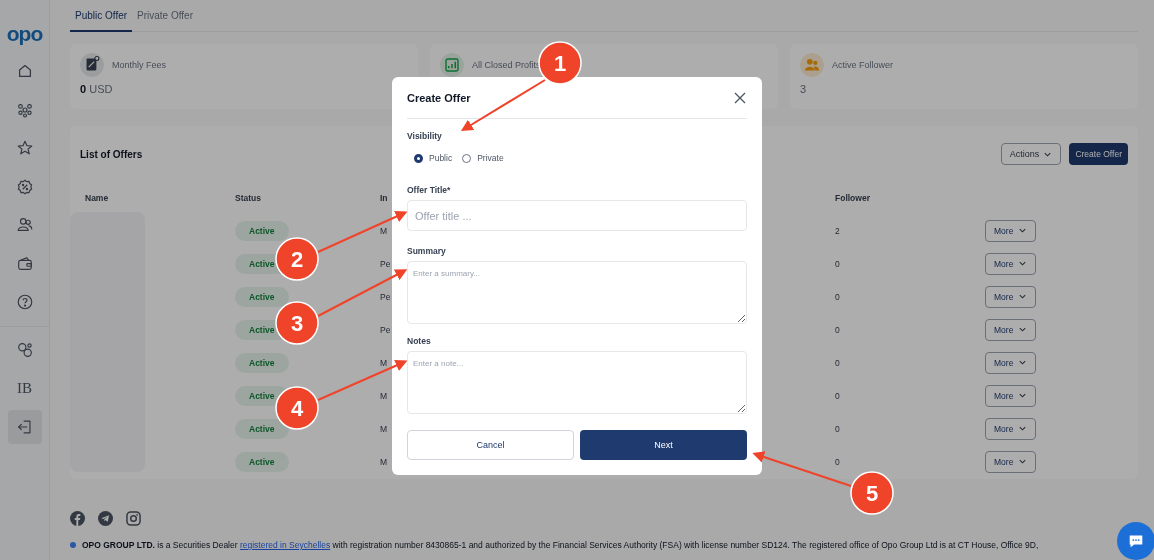 The height and width of the screenshot is (560, 1154). What do you see at coordinates (285, 545) in the screenshot?
I see `registration-link: registered in Seychelles` at bounding box center [285, 545].